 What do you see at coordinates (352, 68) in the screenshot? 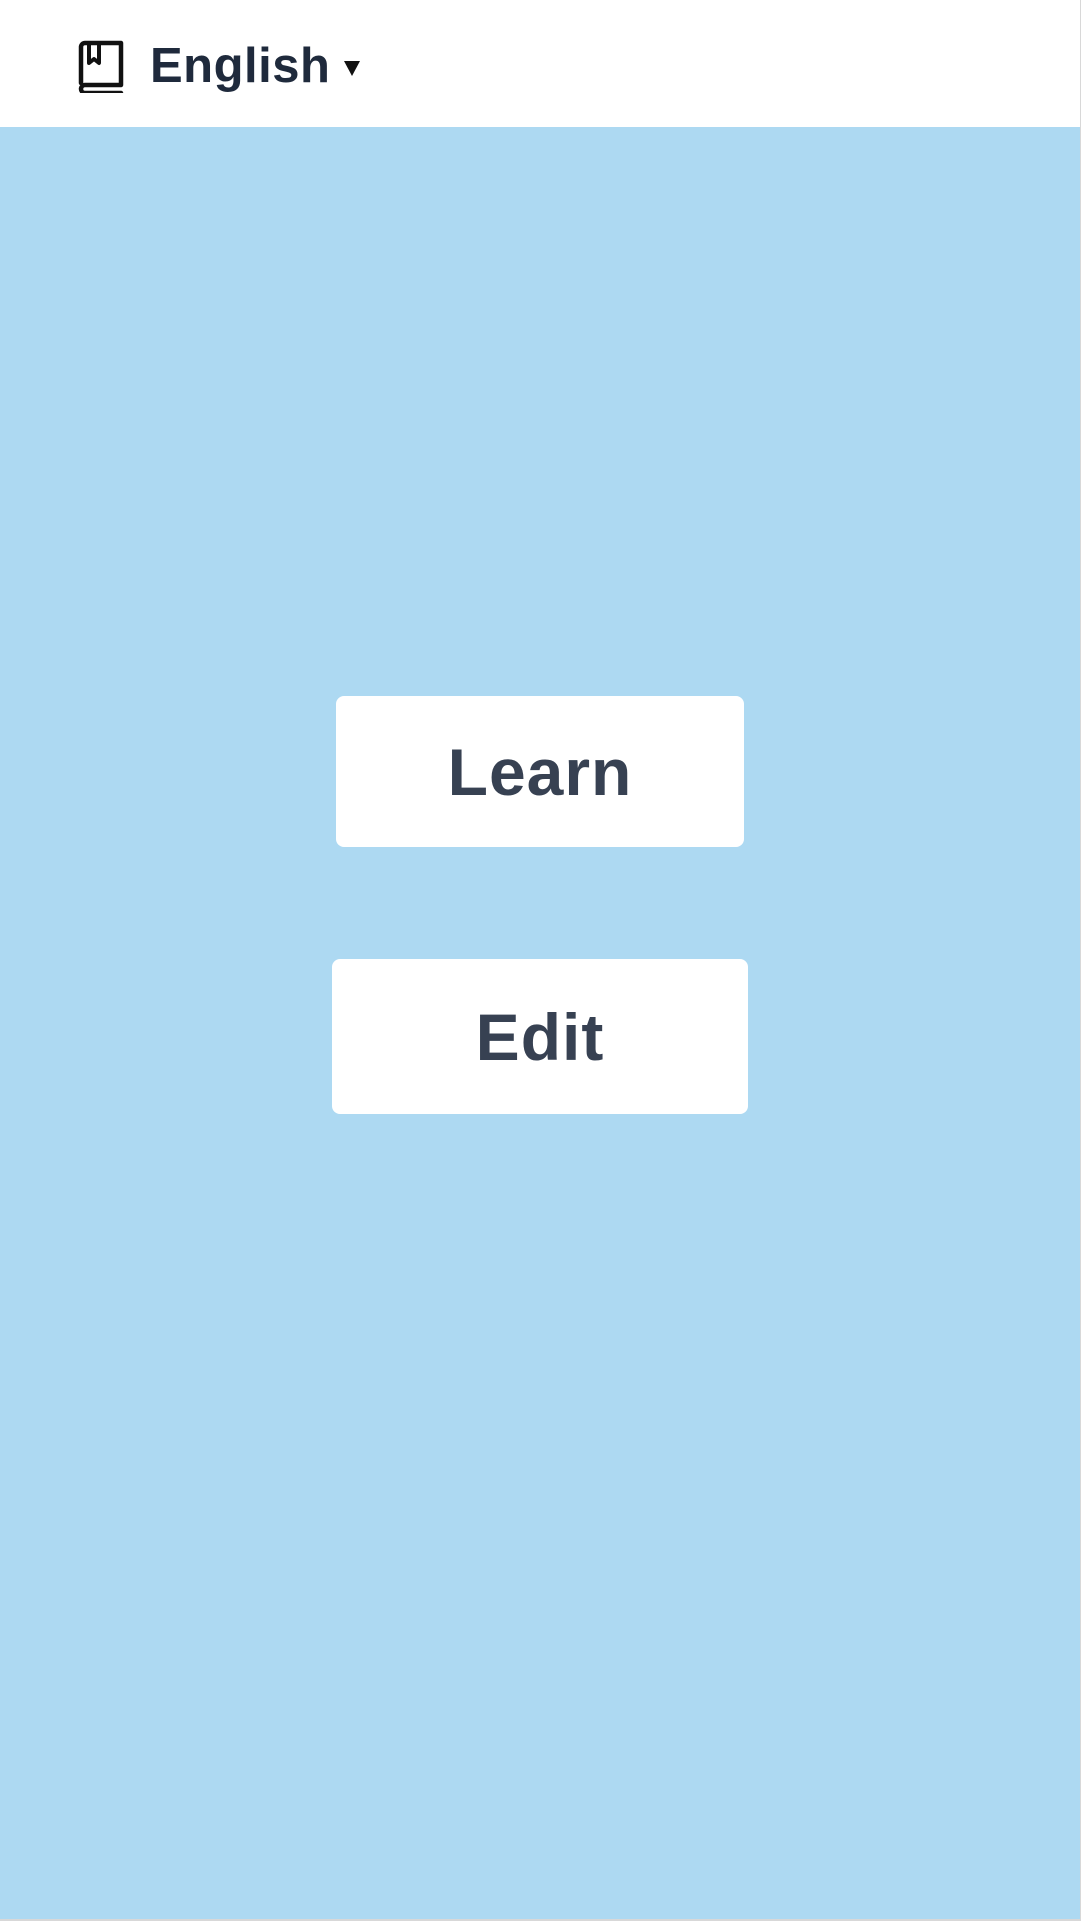
I see `caret-down-icon` at bounding box center [352, 68].